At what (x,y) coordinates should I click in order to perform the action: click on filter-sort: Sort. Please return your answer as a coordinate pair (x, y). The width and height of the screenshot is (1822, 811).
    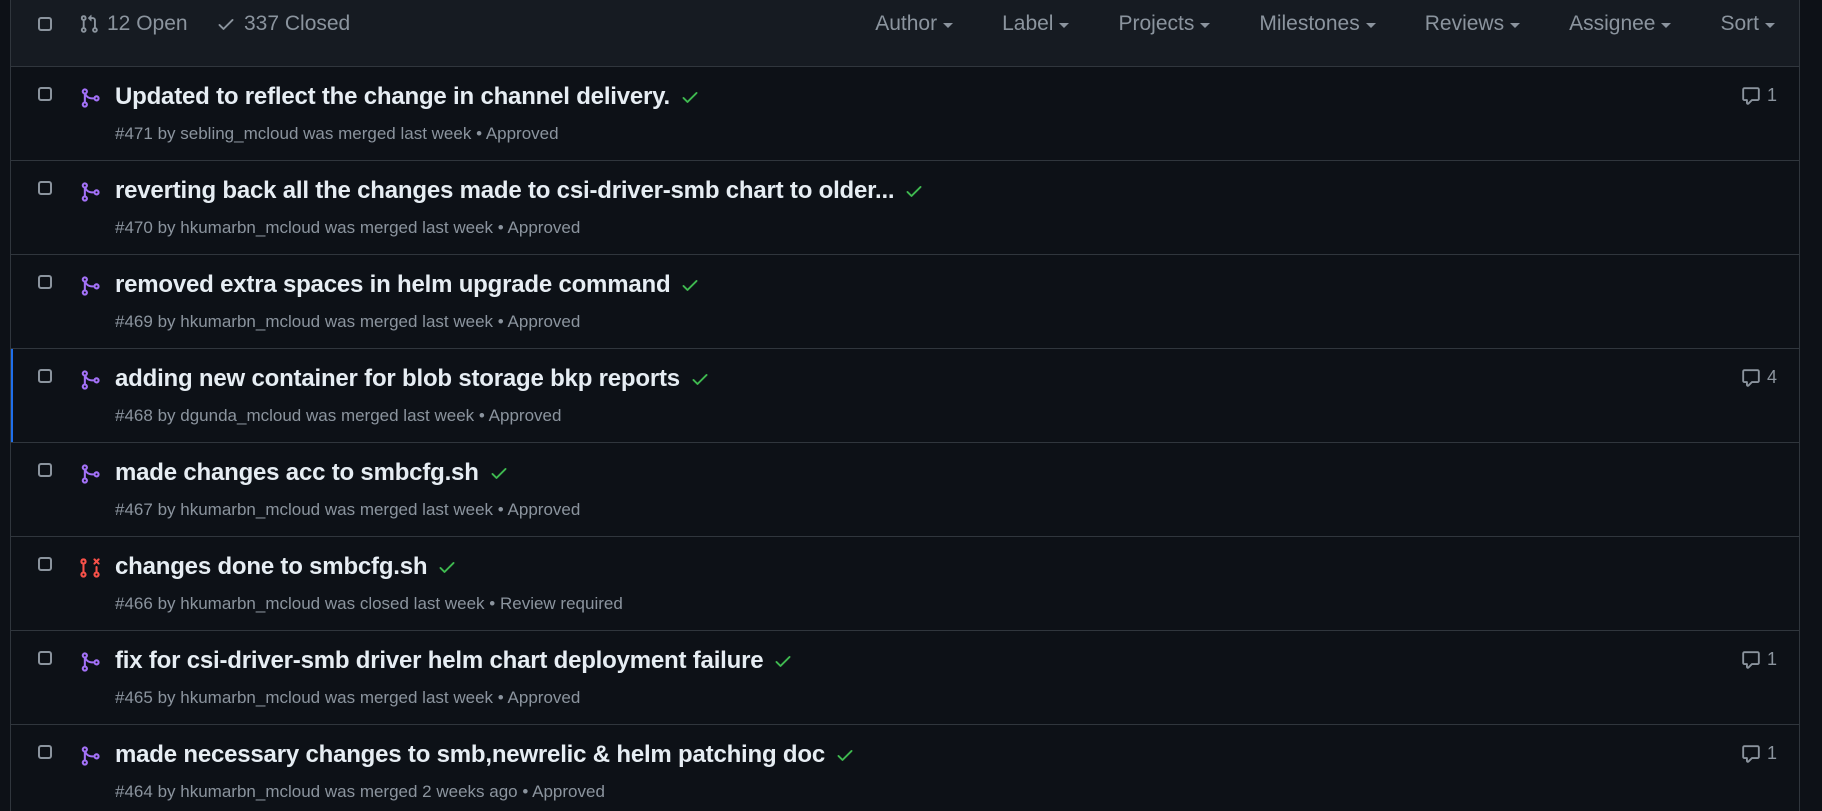
    Looking at the image, I should click on (1747, 24).